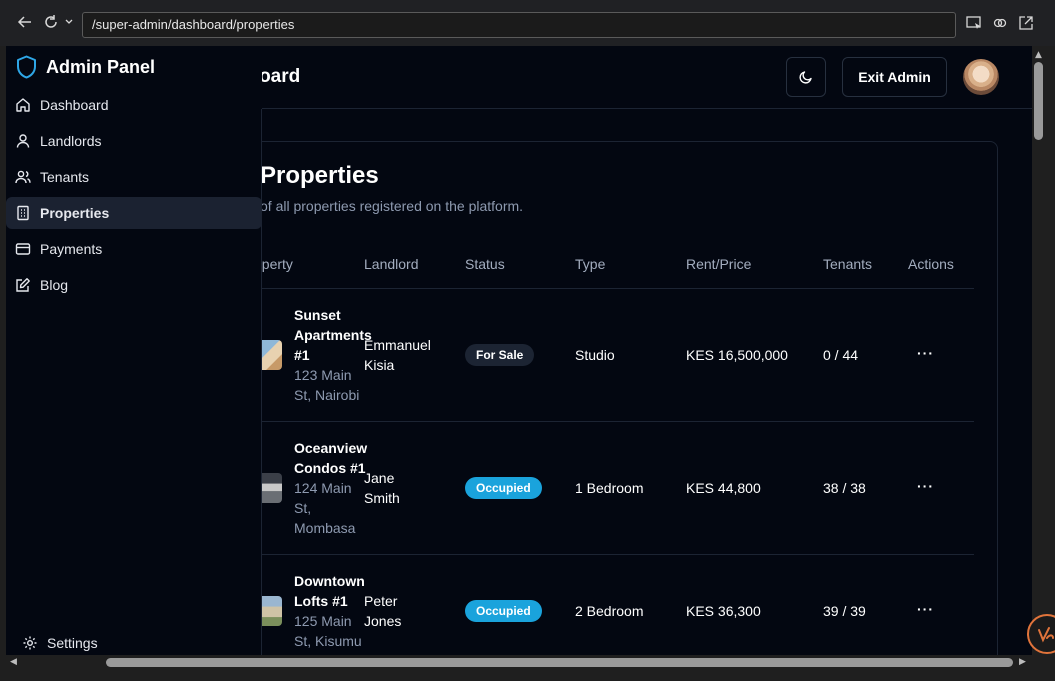 The height and width of the screenshot is (681, 1055). Describe the element at coordinates (71, 249) in the screenshot. I see `sidebar-item-label: Payments` at that location.